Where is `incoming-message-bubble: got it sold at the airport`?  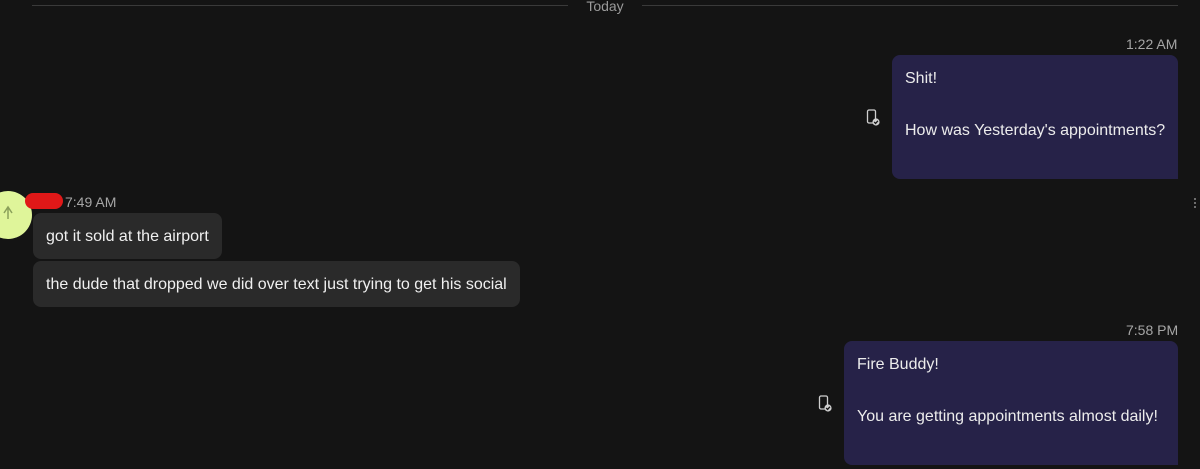 incoming-message-bubble: got it sold at the airport is located at coordinates (127, 236).